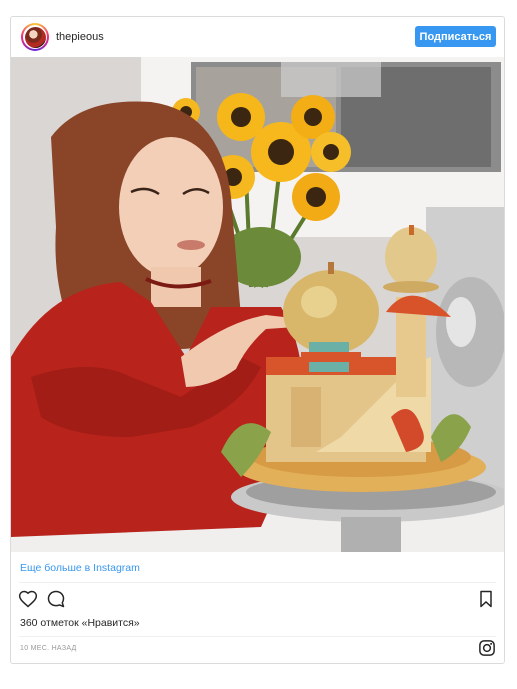 The height and width of the screenshot is (689, 517). I want to click on username-link: thepieous, so click(80, 37).